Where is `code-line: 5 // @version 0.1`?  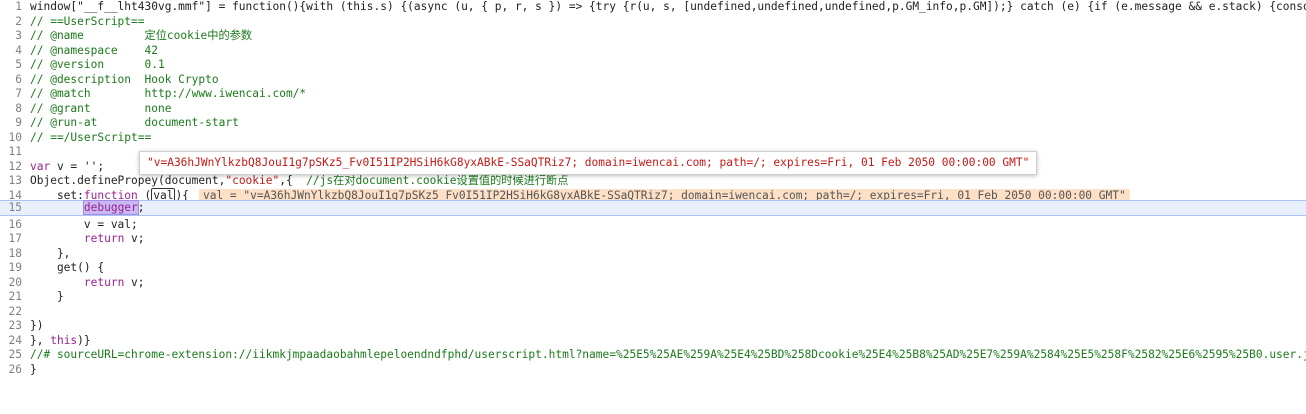 code-line: 5 // @version 0.1 is located at coordinates (653, 65).